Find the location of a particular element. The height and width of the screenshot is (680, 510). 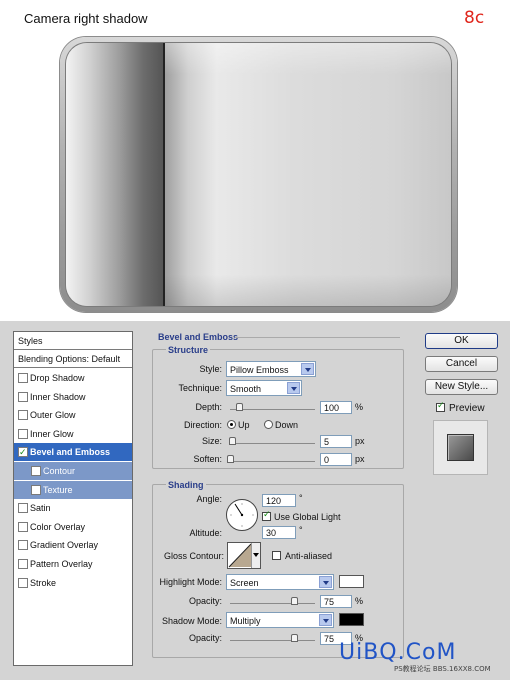

direction-up-radio is located at coordinates (231, 424).